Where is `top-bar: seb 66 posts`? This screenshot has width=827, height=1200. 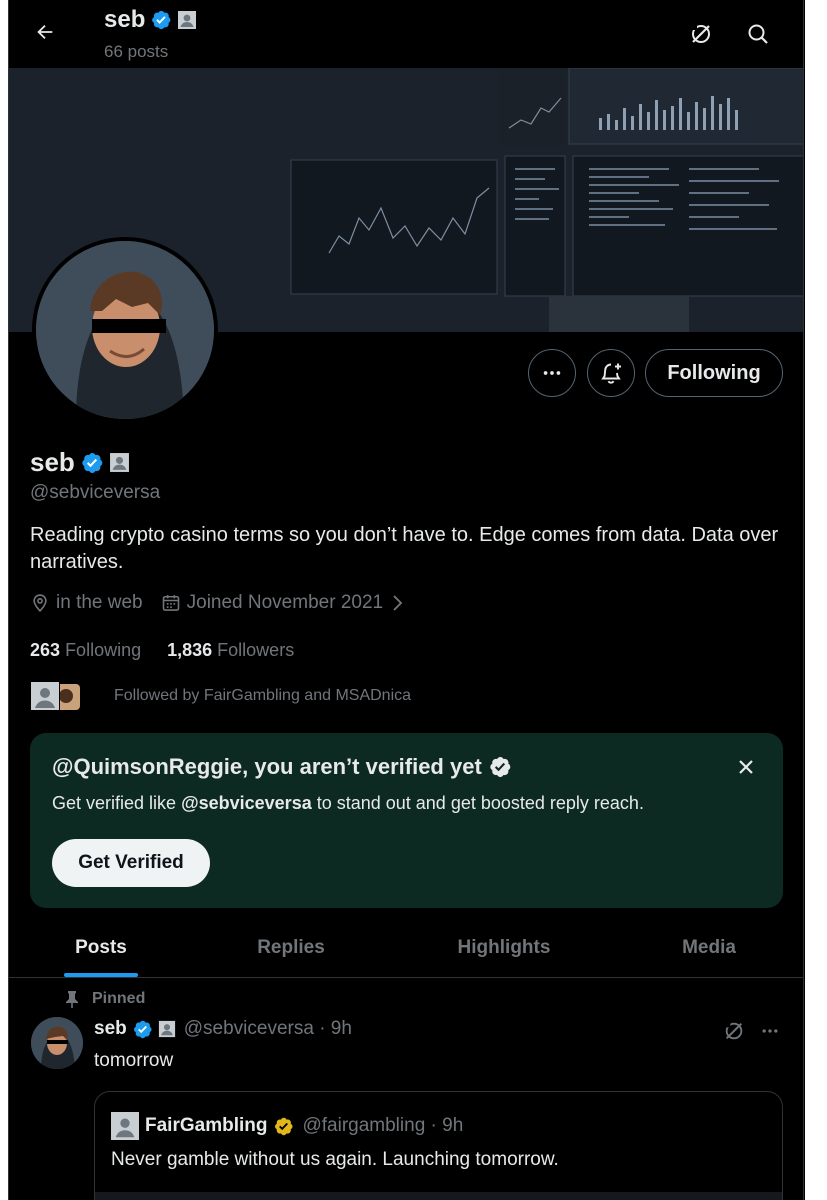
top-bar: seb 66 posts is located at coordinates (406, 34).